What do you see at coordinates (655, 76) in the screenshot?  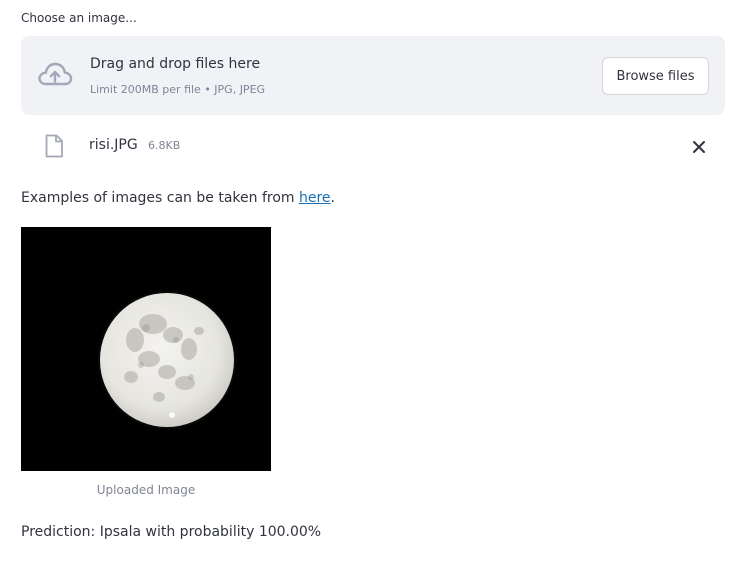 I see `browse-files-button: Browse files` at bounding box center [655, 76].